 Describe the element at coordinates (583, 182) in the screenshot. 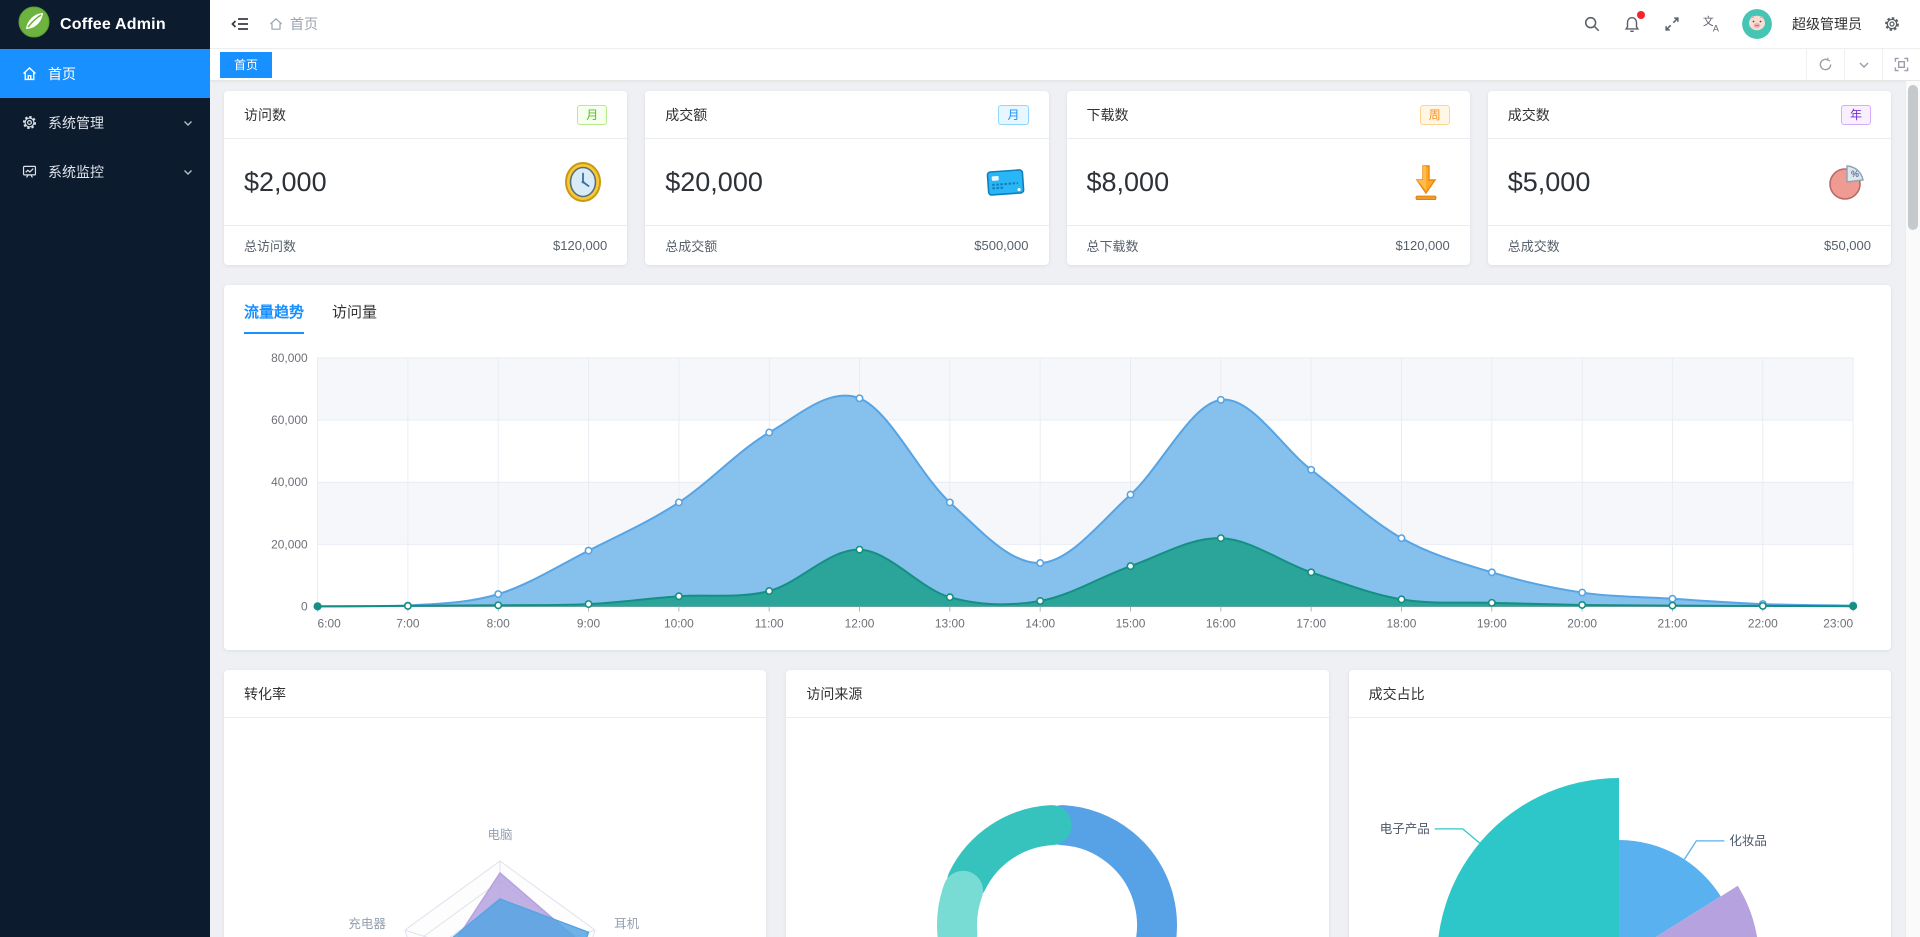

I see `clock-icon` at that location.